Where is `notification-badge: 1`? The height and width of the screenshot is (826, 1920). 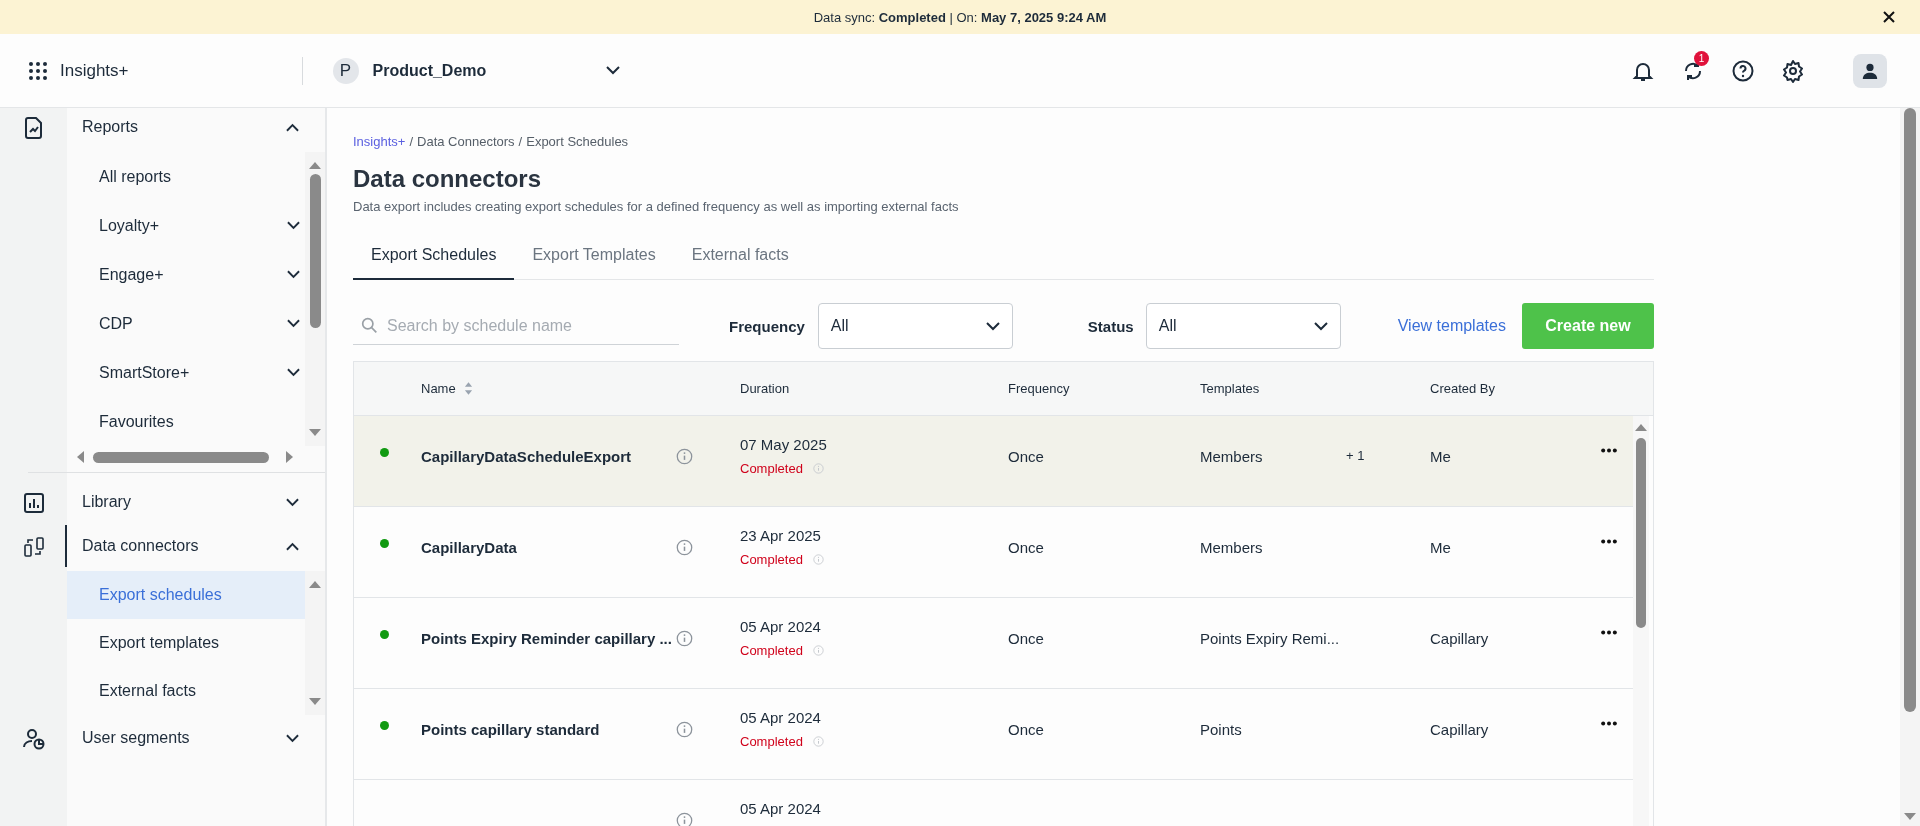 notification-badge: 1 is located at coordinates (1701, 58).